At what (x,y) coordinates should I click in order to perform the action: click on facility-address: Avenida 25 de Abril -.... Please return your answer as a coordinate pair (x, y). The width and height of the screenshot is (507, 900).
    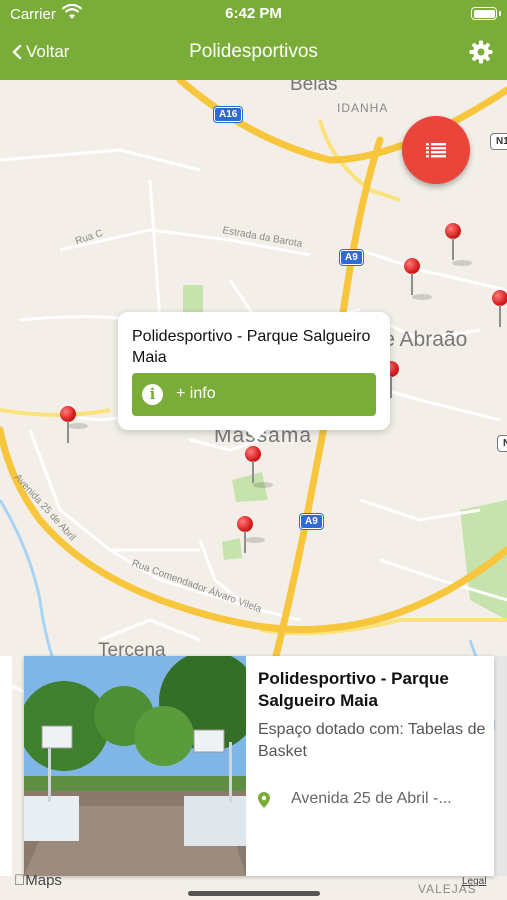
    Looking at the image, I should click on (371, 798).